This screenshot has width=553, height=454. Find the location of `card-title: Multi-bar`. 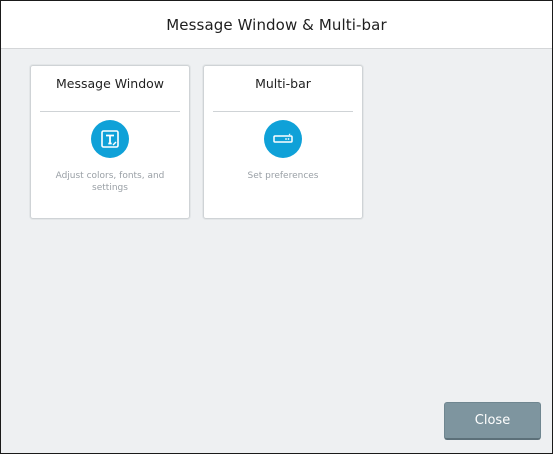

card-title: Multi-bar is located at coordinates (283, 83).